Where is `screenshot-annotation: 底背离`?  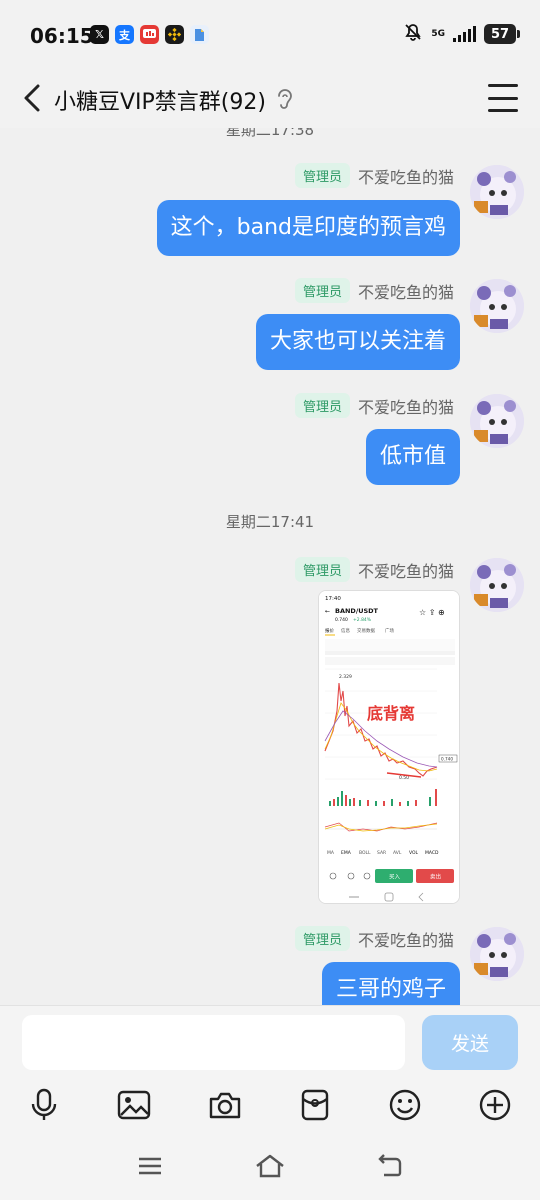 screenshot-annotation: 底背离 is located at coordinates (391, 713).